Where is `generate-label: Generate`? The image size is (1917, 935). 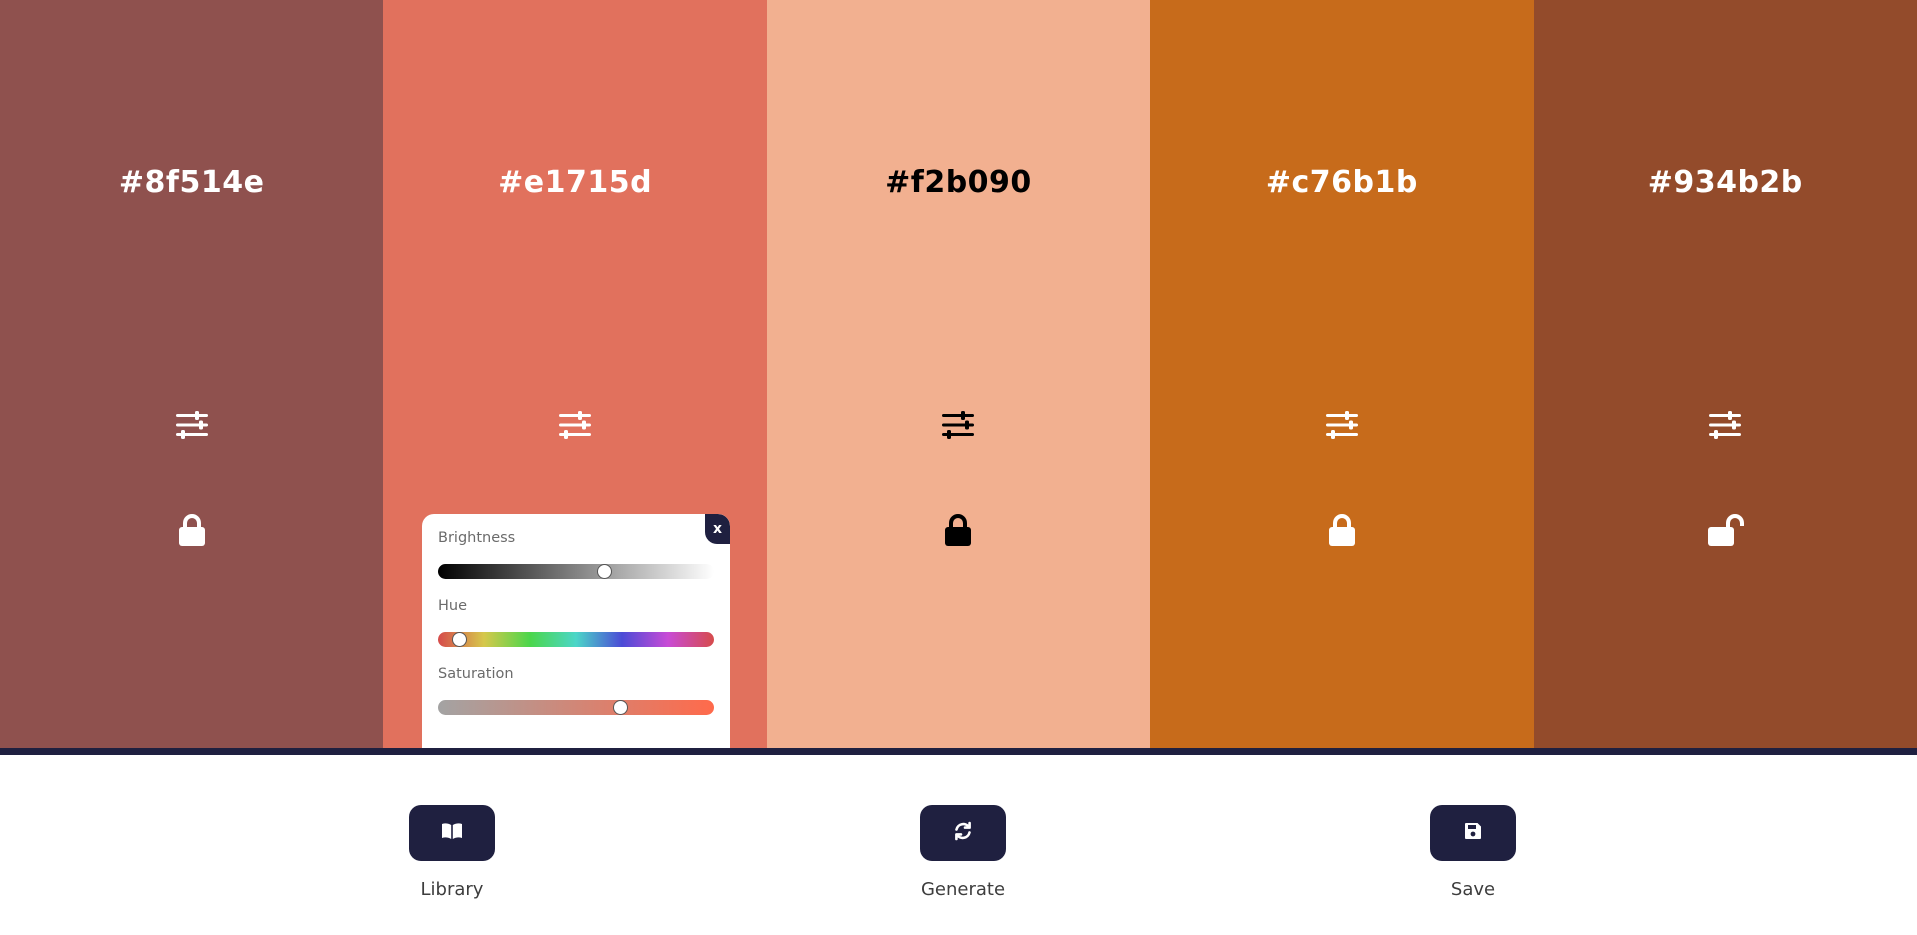
generate-label: Generate is located at coordinates (963, 889).